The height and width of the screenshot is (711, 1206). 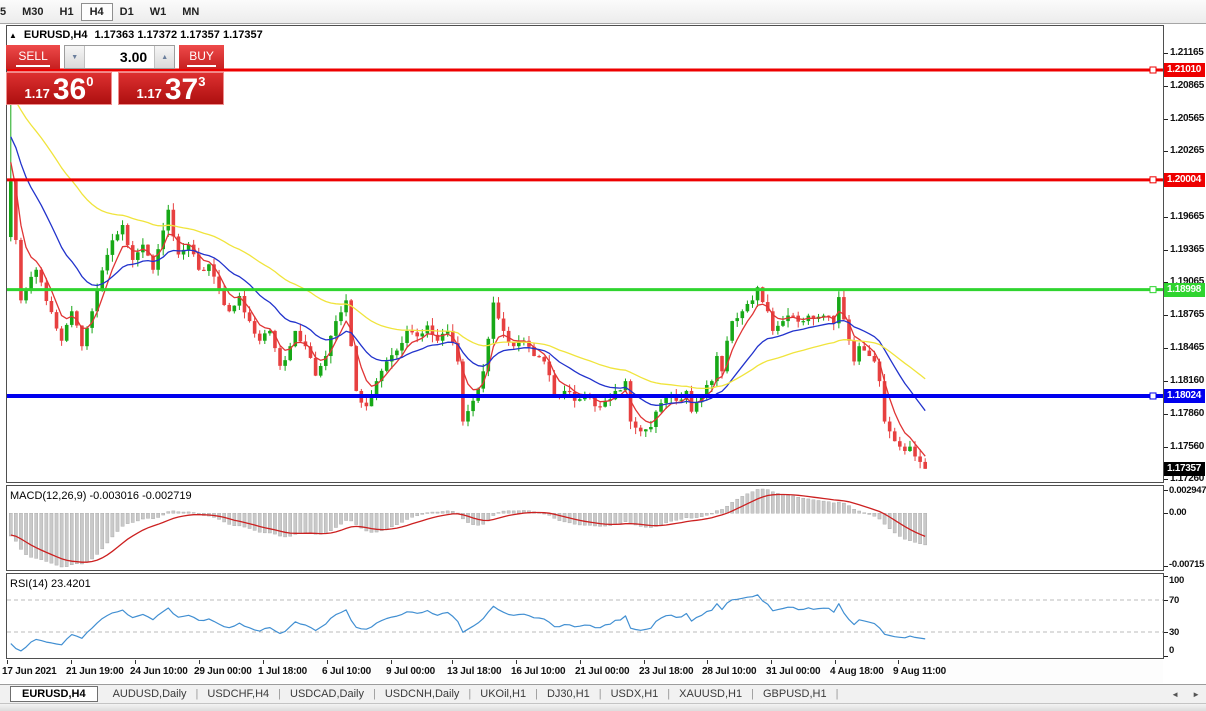 What do you see at coordinates (1184, 395) in the screenshot?
I see `level-price-badge: 1.18024` at bounding box center [1184, 395].